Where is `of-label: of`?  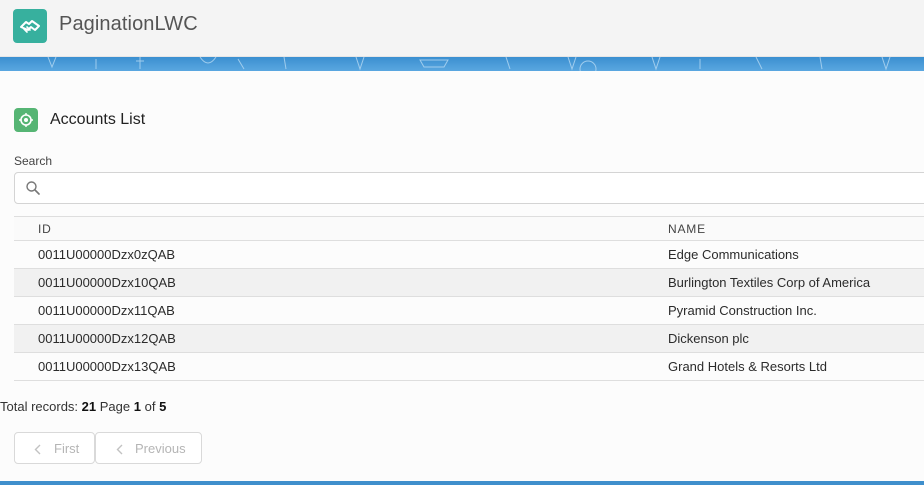
of-label: of is located at coordinates (150, 406).